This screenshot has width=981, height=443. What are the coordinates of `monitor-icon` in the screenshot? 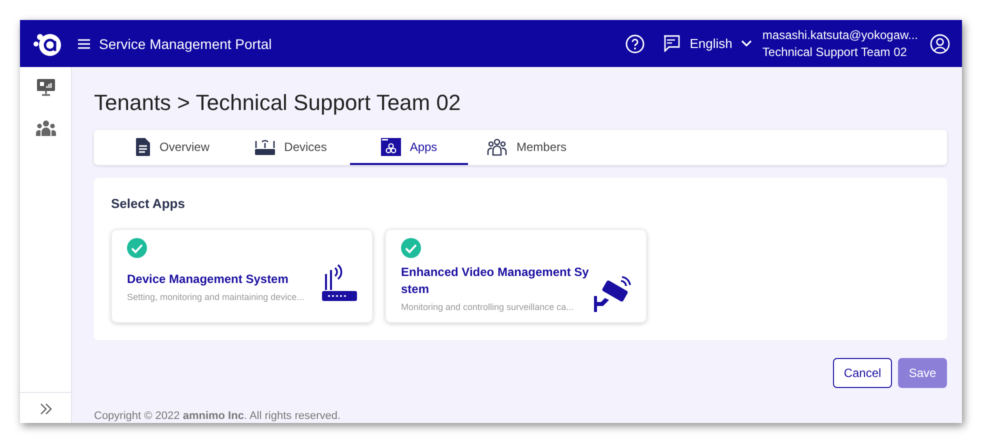 It's located at (45, 87).